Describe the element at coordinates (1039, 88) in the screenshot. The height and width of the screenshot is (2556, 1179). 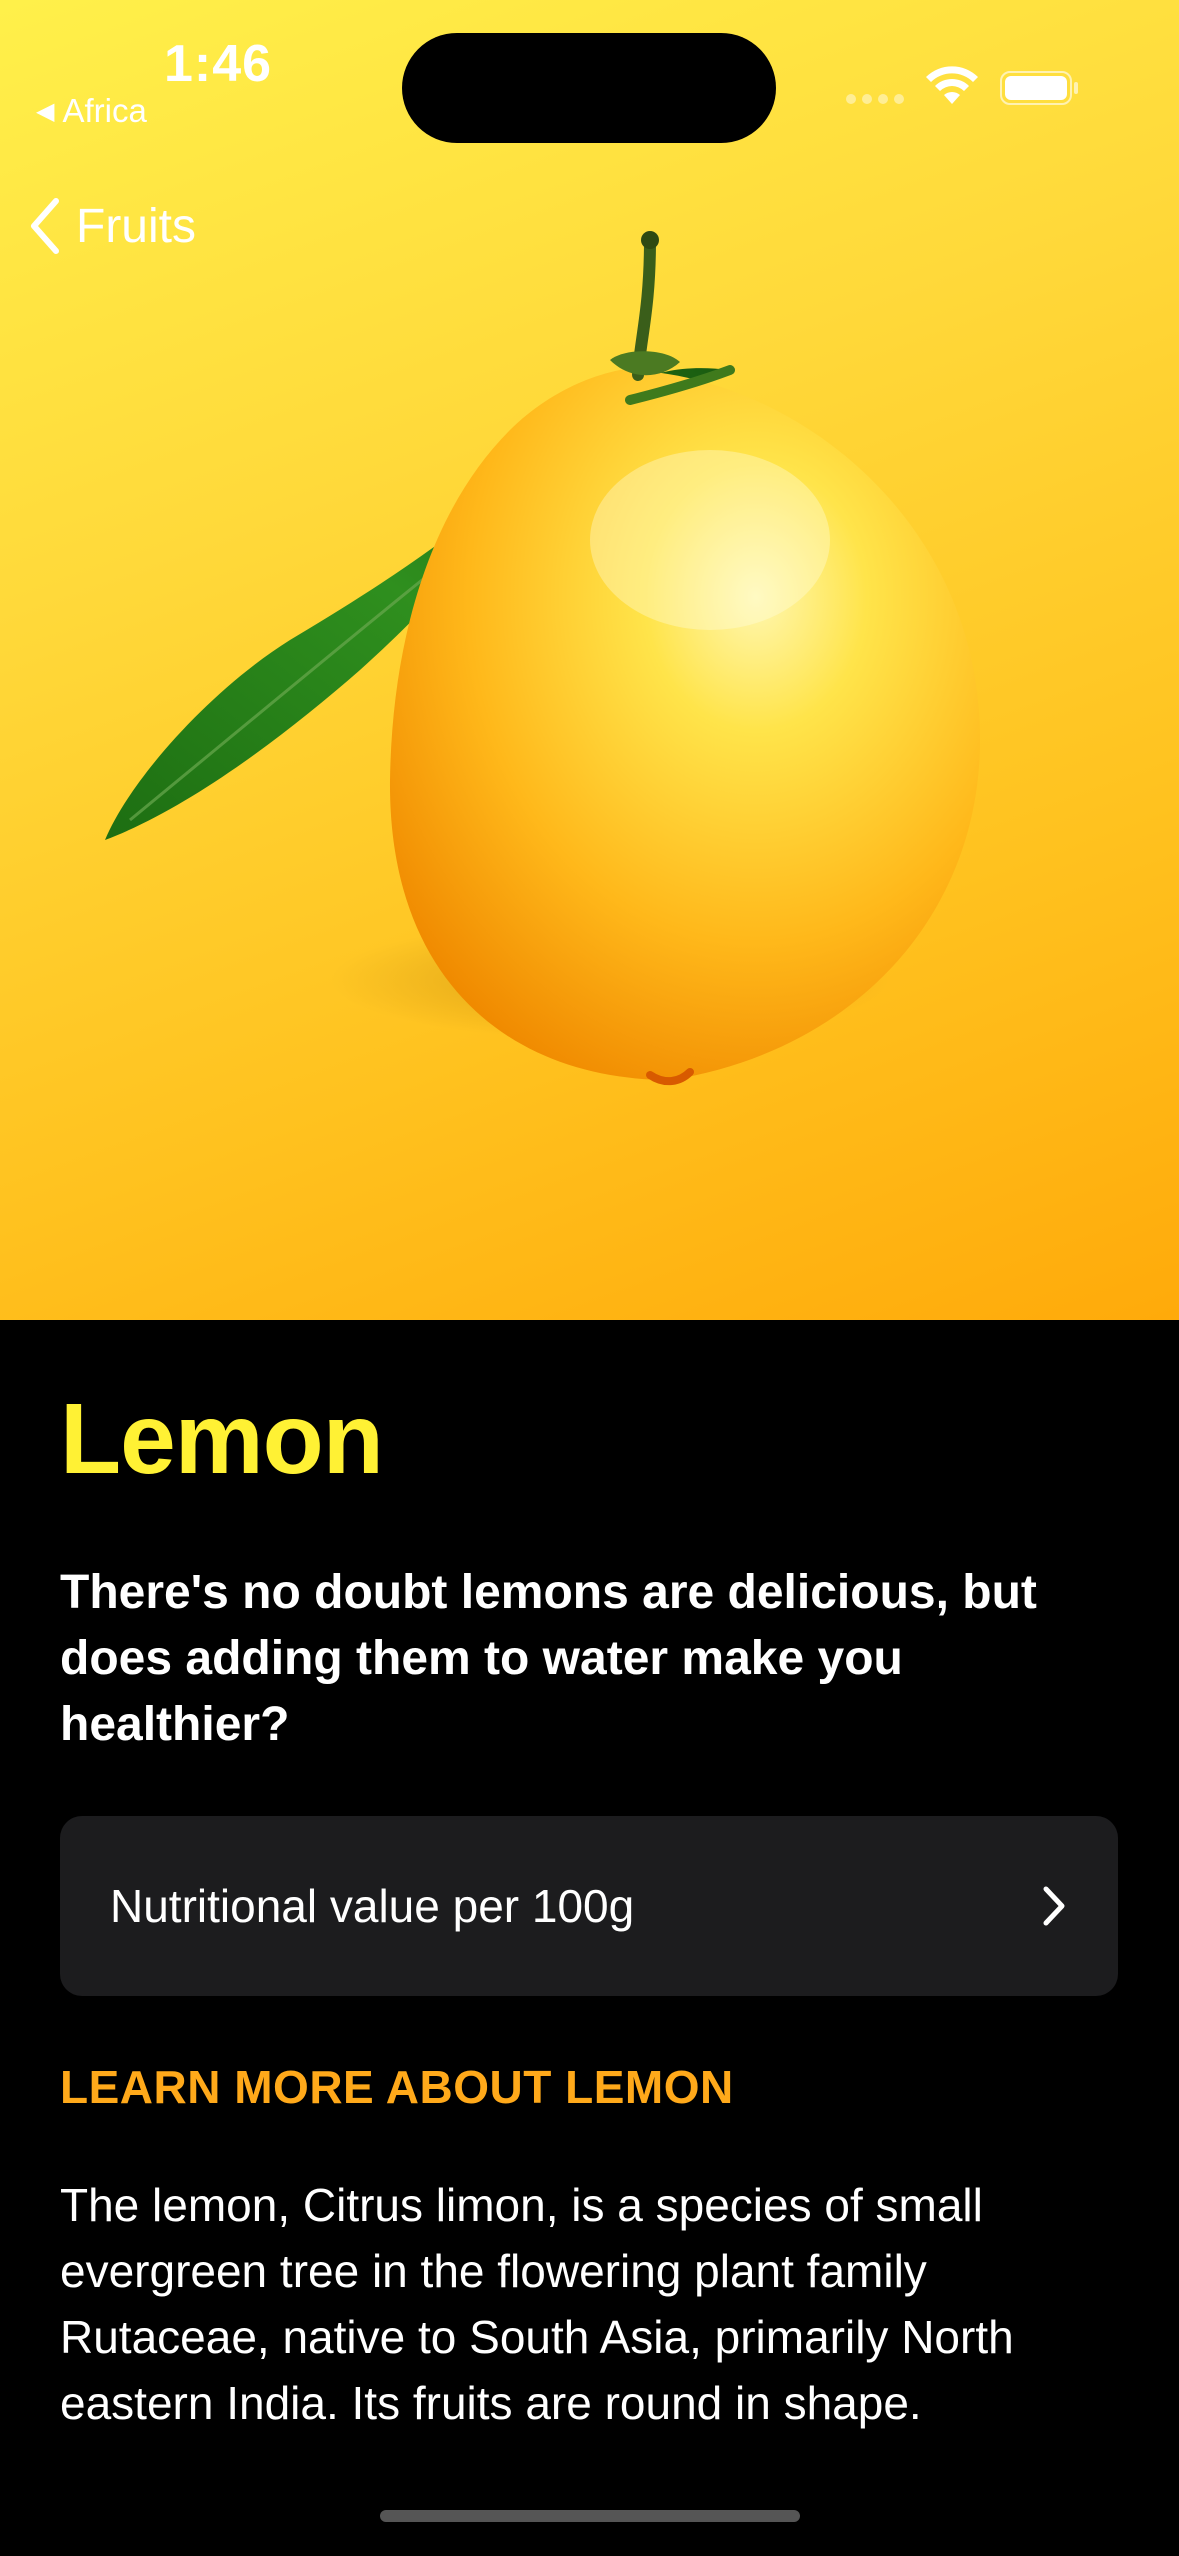
I see `battery-icon` at that location.